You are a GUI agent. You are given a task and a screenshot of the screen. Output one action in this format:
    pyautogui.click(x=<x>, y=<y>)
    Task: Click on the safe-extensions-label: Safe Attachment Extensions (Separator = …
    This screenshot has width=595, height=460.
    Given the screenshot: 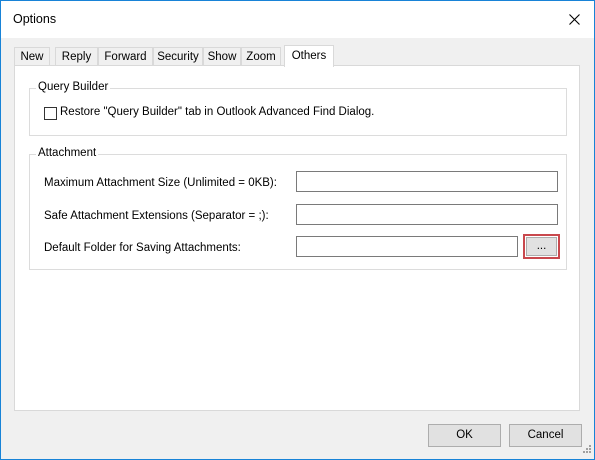 What is the action you would take?
    pyautogui.click(x=156, y=216)
    